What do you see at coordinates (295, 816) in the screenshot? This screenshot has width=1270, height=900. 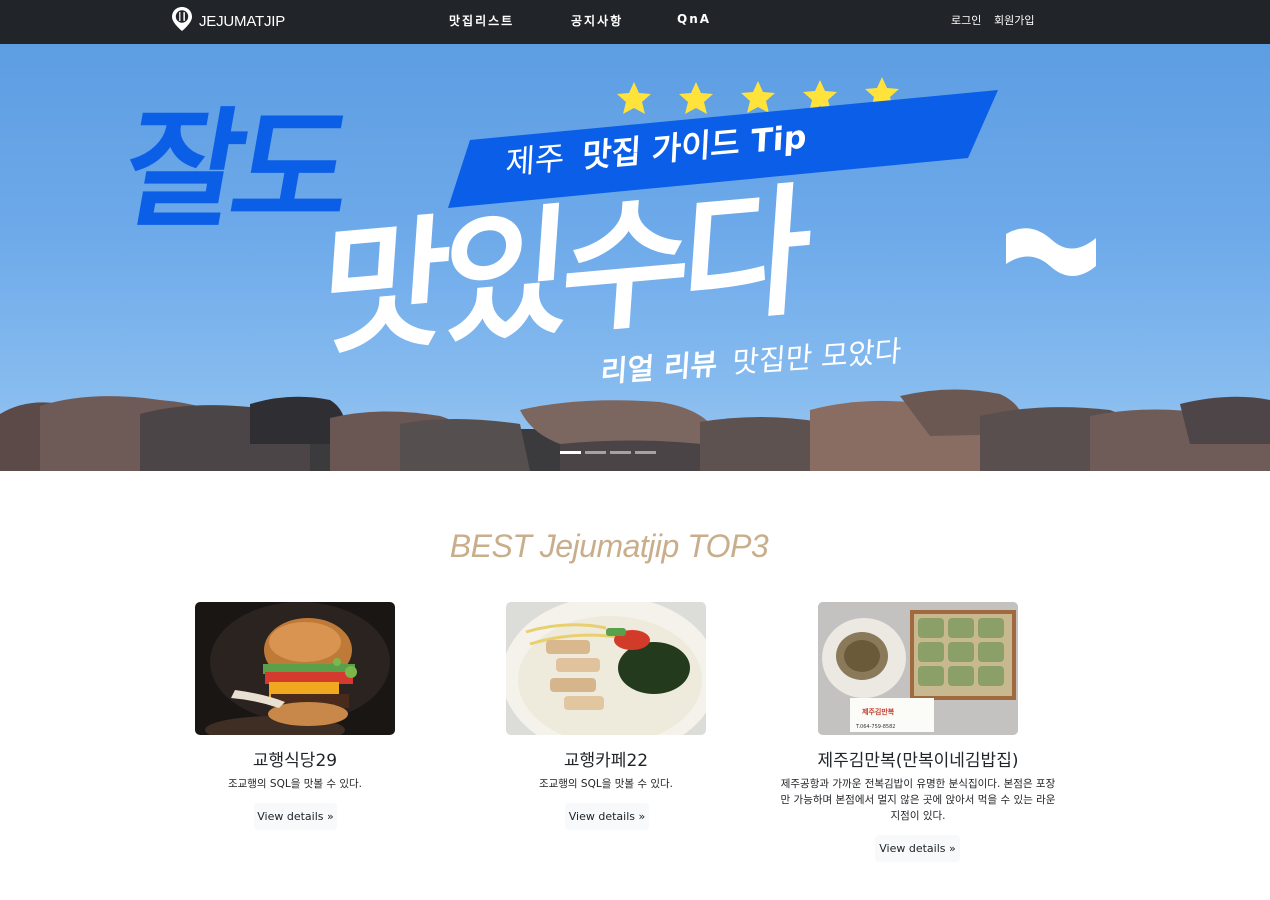 I see `card-1-view-details-button: View details »` at bounding box center [295, 816].